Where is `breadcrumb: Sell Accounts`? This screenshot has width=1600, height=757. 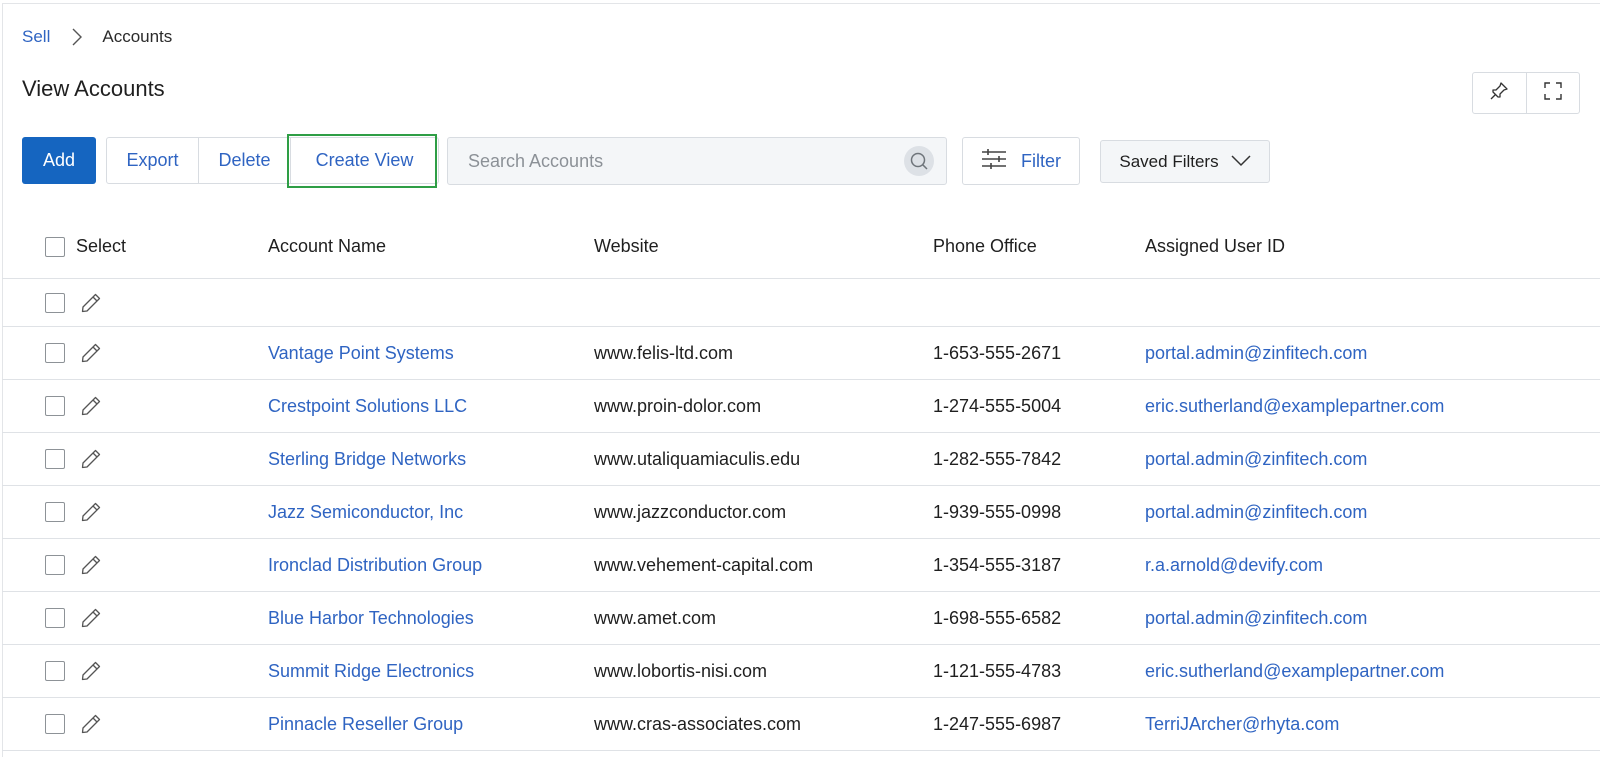 breadcrumb: Sell Accounts is located at coordinates (97, 37).